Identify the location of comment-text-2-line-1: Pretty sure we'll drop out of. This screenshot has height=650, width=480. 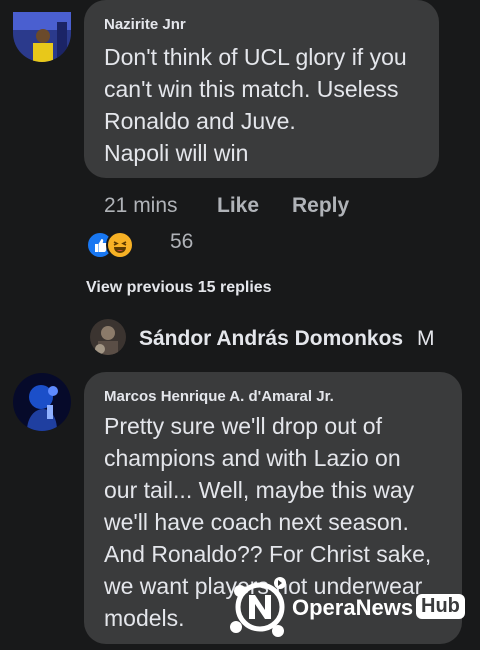
(243, 426).